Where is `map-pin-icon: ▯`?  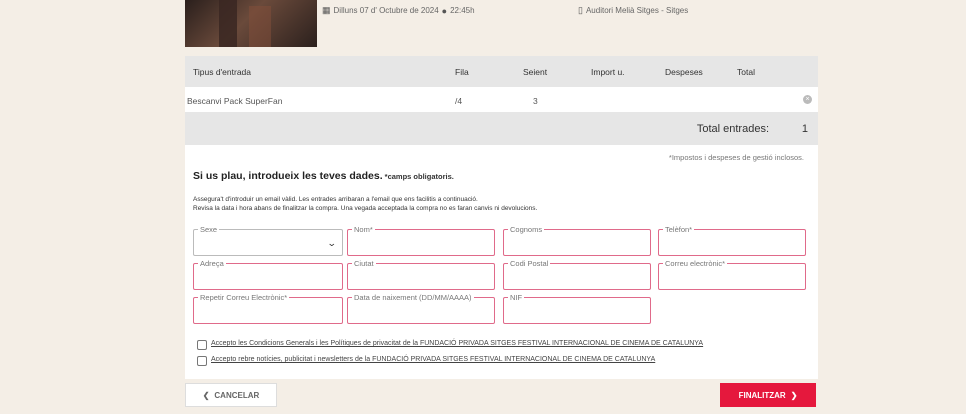
map-pin-icon: ▯ is located at coordinates (580, 10).